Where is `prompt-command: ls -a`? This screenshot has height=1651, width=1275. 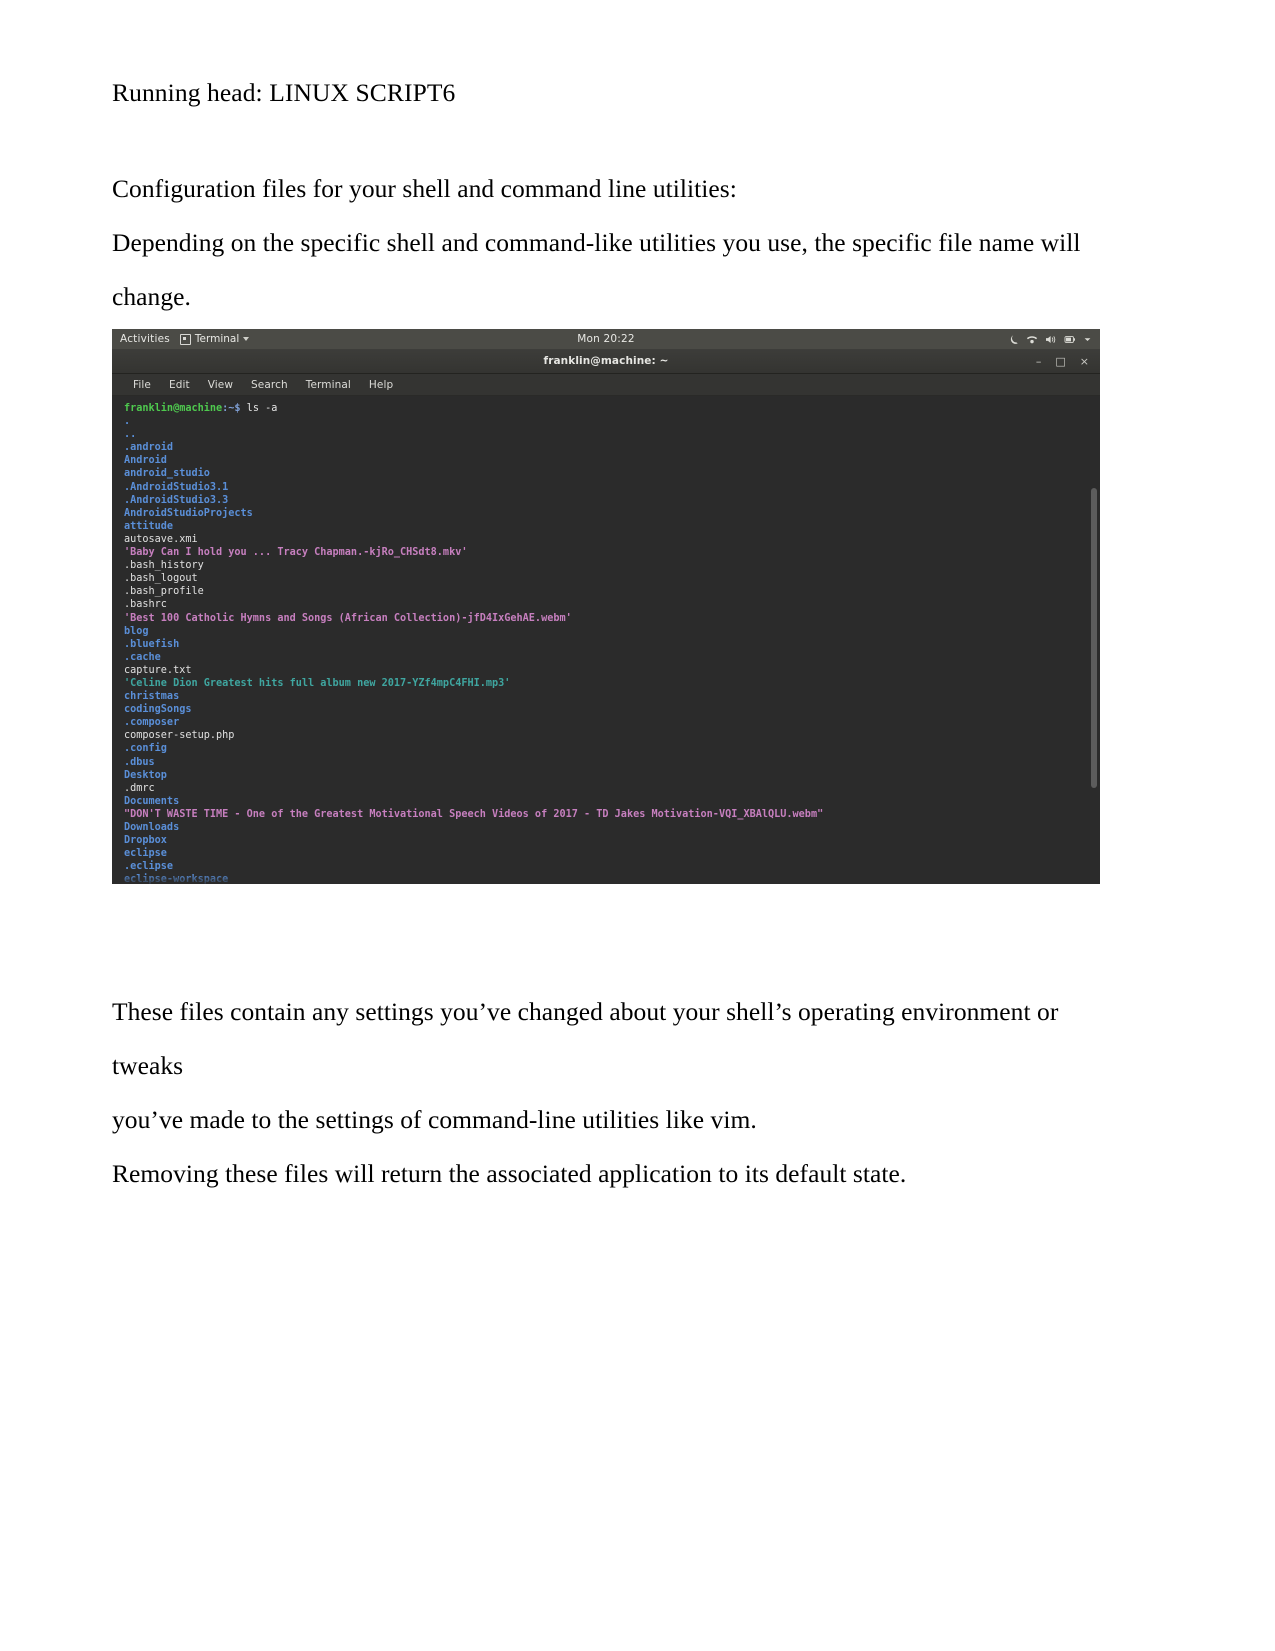 prompt-command: ls -a is located at coordinates (259, 408).